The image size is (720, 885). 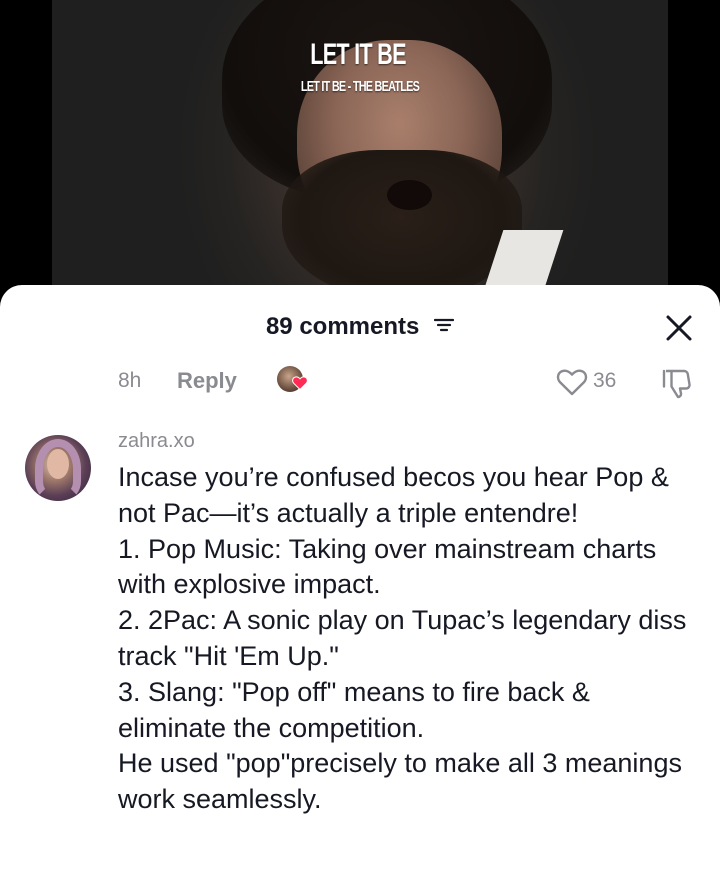 I want to click on like-count: 36, so click(x=605, y=380).